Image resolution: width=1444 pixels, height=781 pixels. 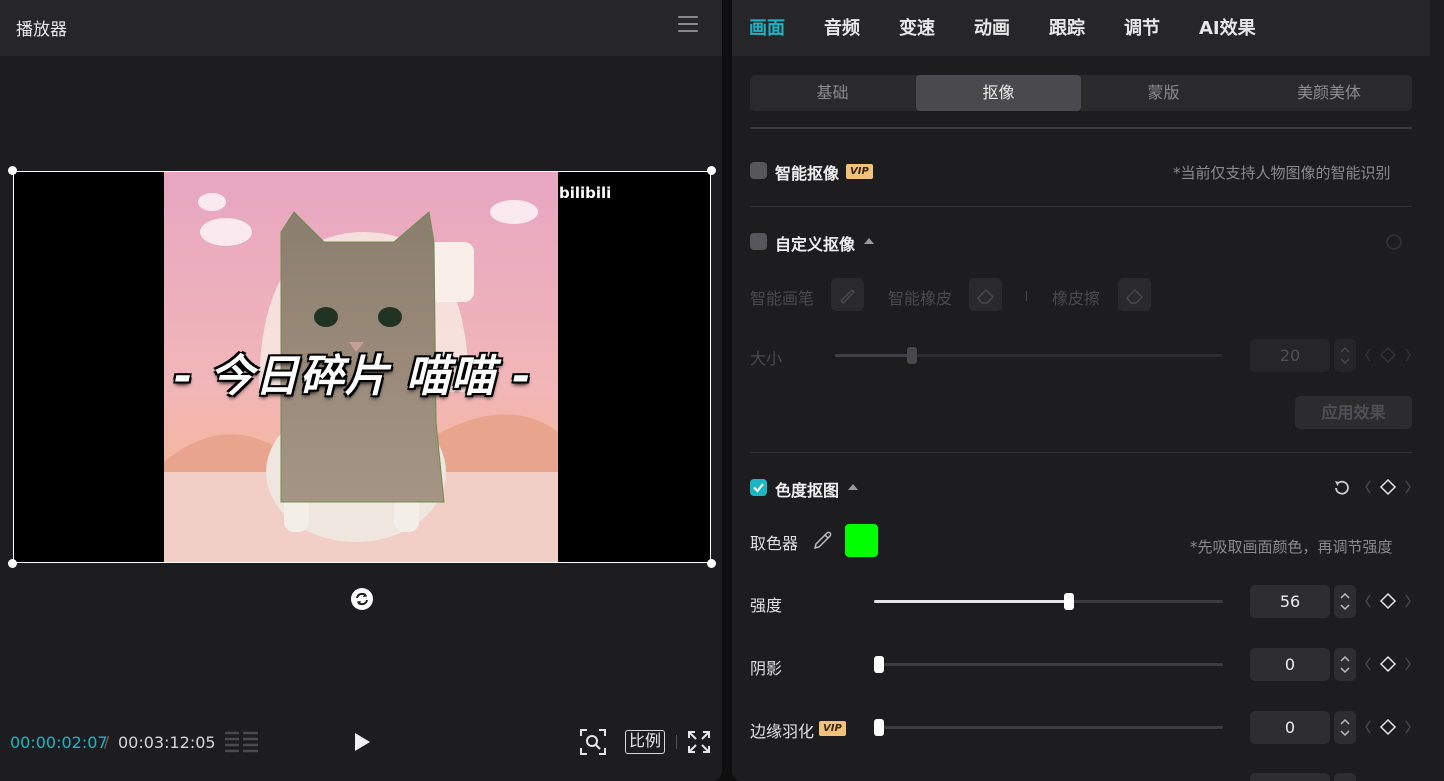 What do you see at coordinates (1345, 664) in the screenshot?
I see `shadow-stepper` at bounding box center [1345, 664].